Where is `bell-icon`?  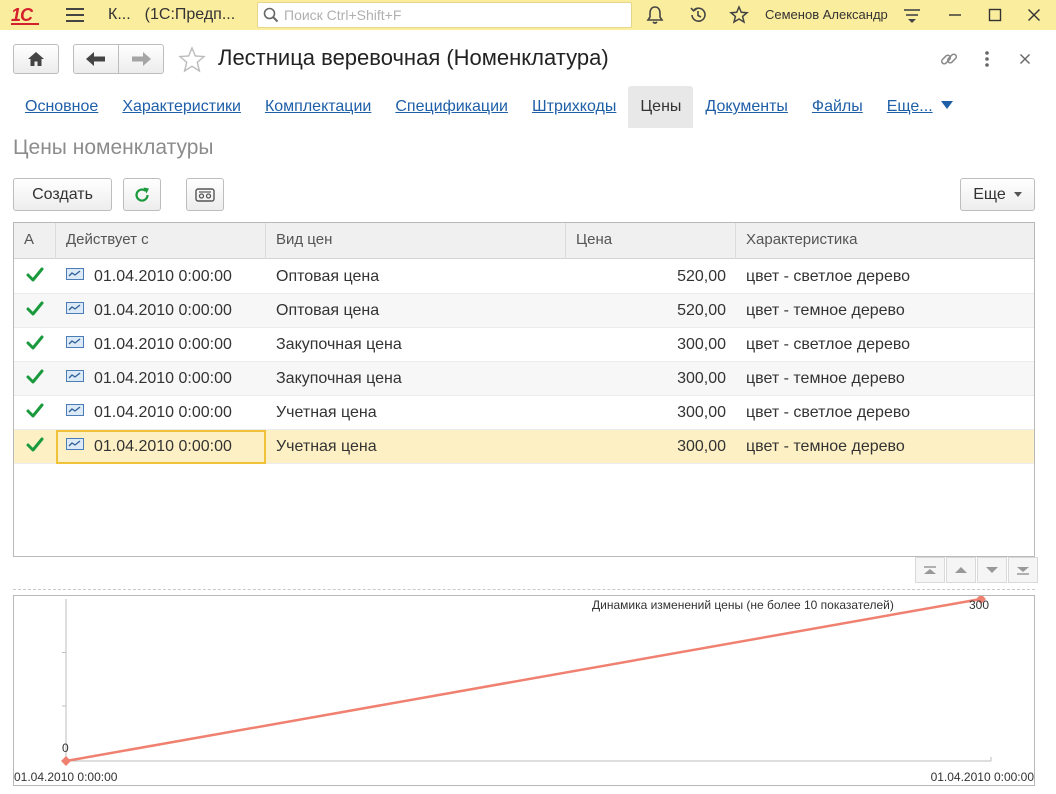 bell-icon is located at coordinates (655, 15).